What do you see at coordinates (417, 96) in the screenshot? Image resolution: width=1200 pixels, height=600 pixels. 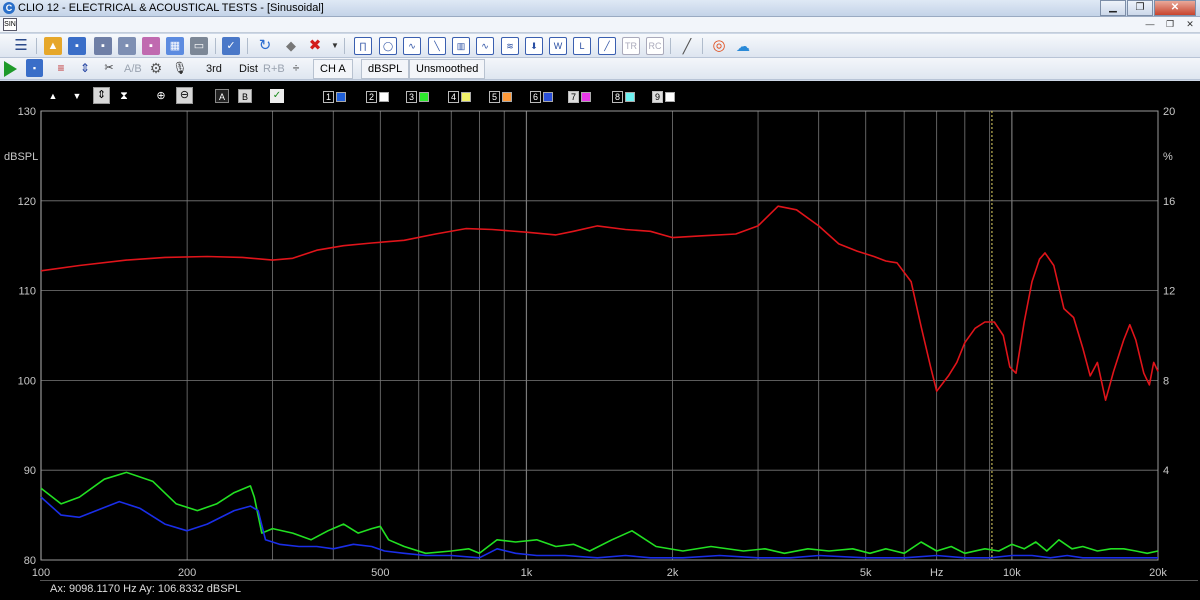 I see `overlay-curve-3-button: 3` at bounding box center [417, 96].